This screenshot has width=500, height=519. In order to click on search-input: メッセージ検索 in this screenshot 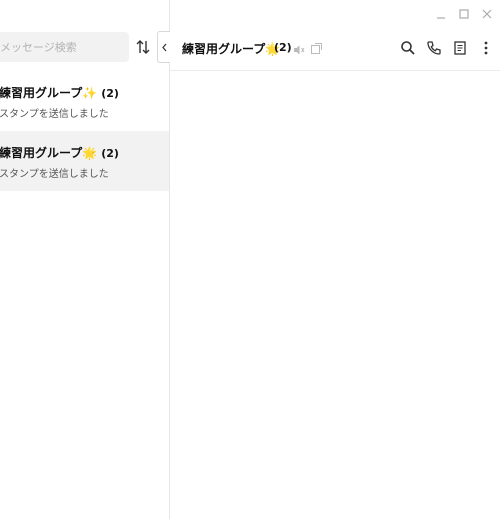, I will do `click(64, 47)`.